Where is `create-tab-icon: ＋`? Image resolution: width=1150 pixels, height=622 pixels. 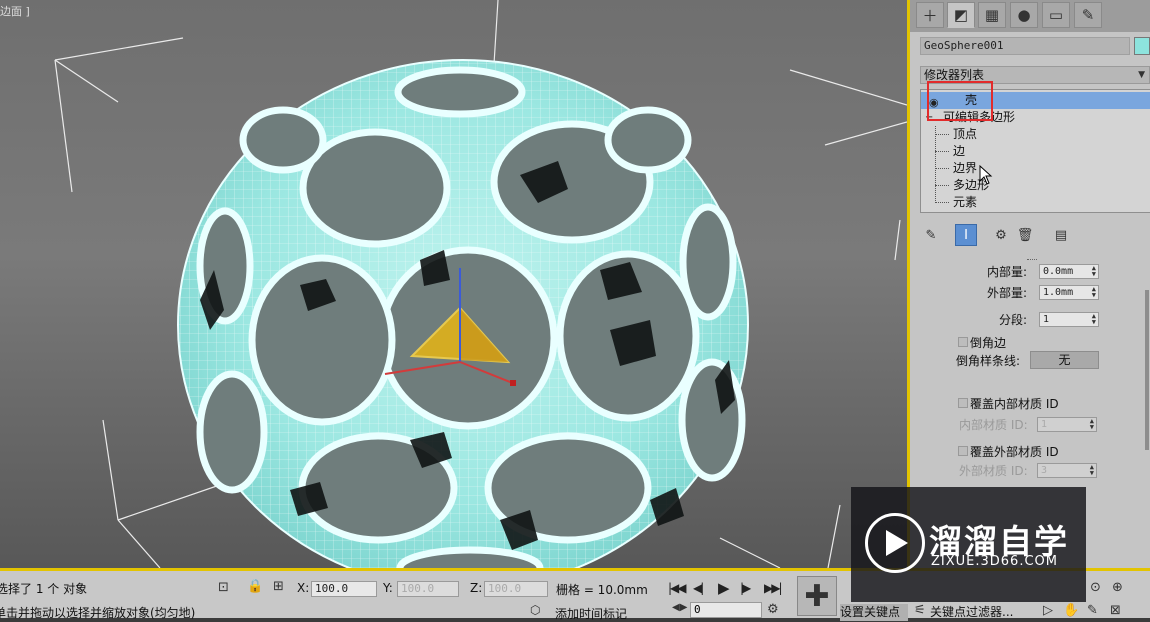
create-tab-icon: ＋ is located at coordinates (930, 15).